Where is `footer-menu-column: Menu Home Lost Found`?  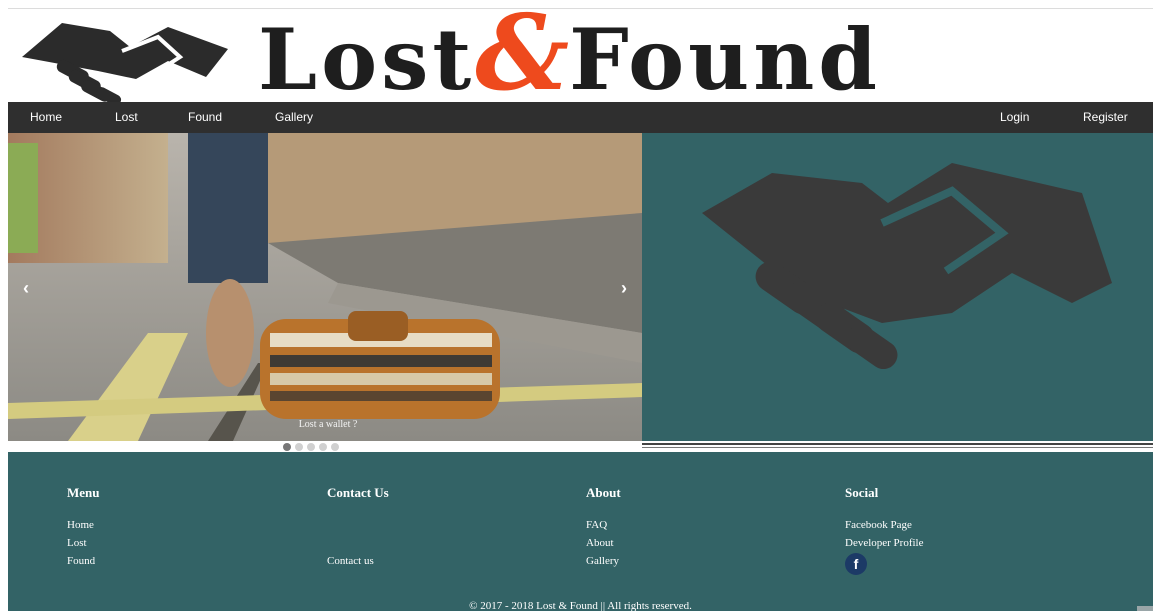
footer-menu-column: Menu Home Lost Found is located at coordinates (83, 527).